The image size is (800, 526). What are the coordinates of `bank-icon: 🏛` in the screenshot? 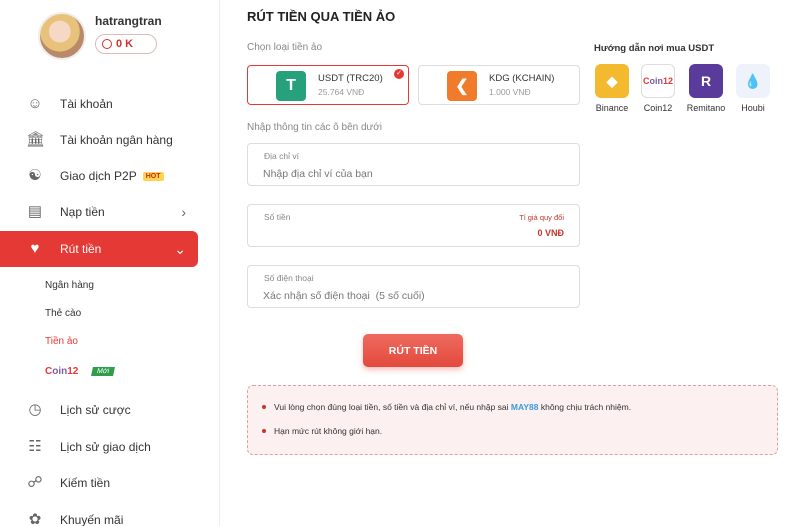 It's located at (36, 139).